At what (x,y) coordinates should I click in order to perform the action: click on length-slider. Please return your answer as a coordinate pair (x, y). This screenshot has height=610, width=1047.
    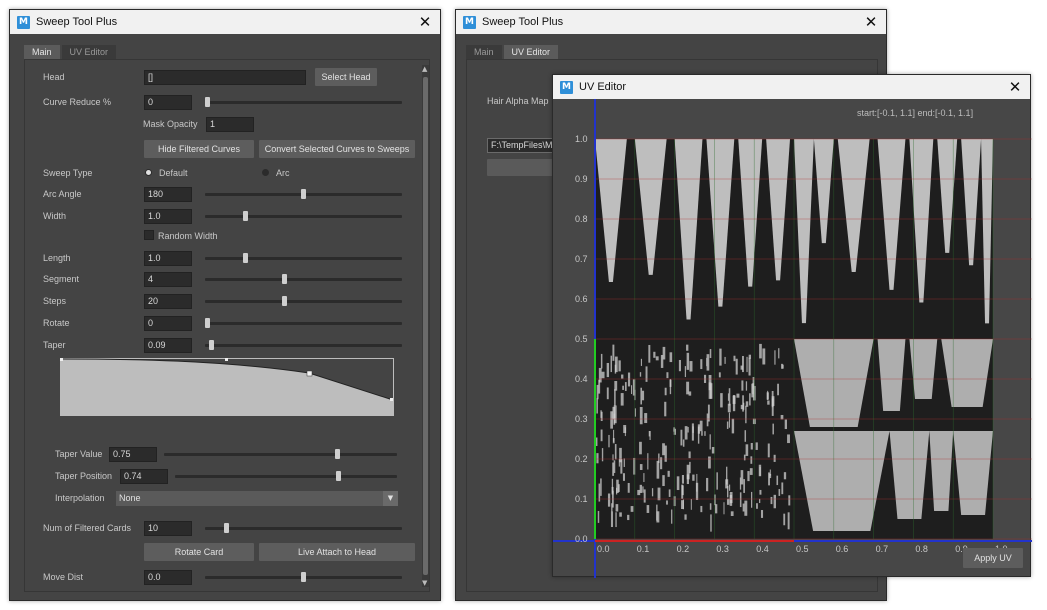
    Looking at the image, I should click on (303, 258).